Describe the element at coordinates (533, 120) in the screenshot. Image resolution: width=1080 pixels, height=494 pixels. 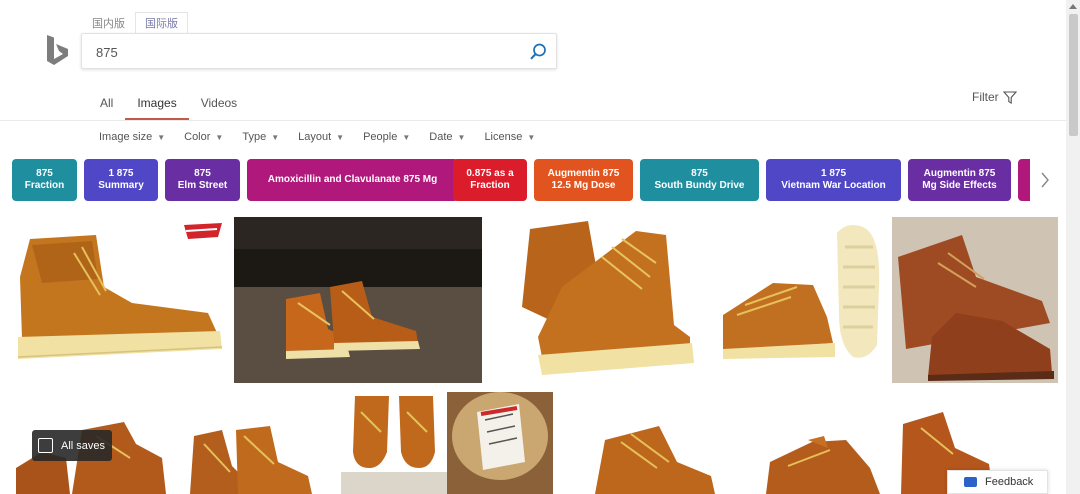
I see `header-divider` at that location.